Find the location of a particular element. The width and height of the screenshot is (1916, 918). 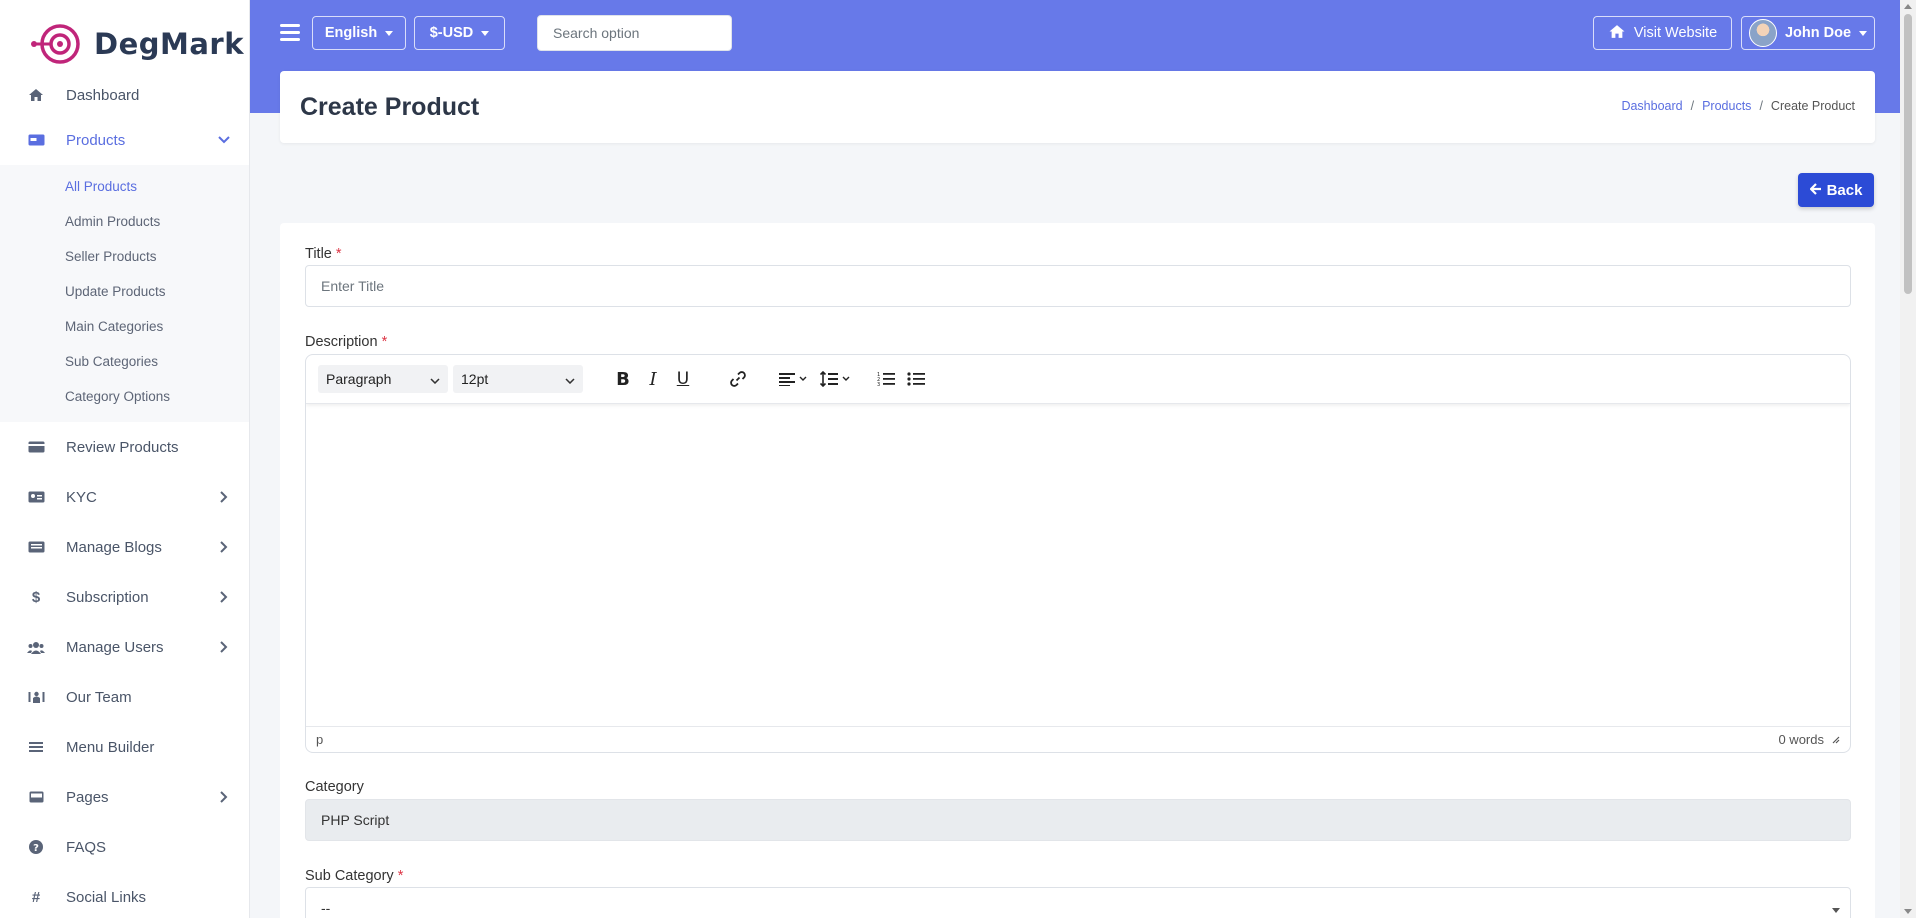

category-value: PHP Script is located at coordinates (355, 820).